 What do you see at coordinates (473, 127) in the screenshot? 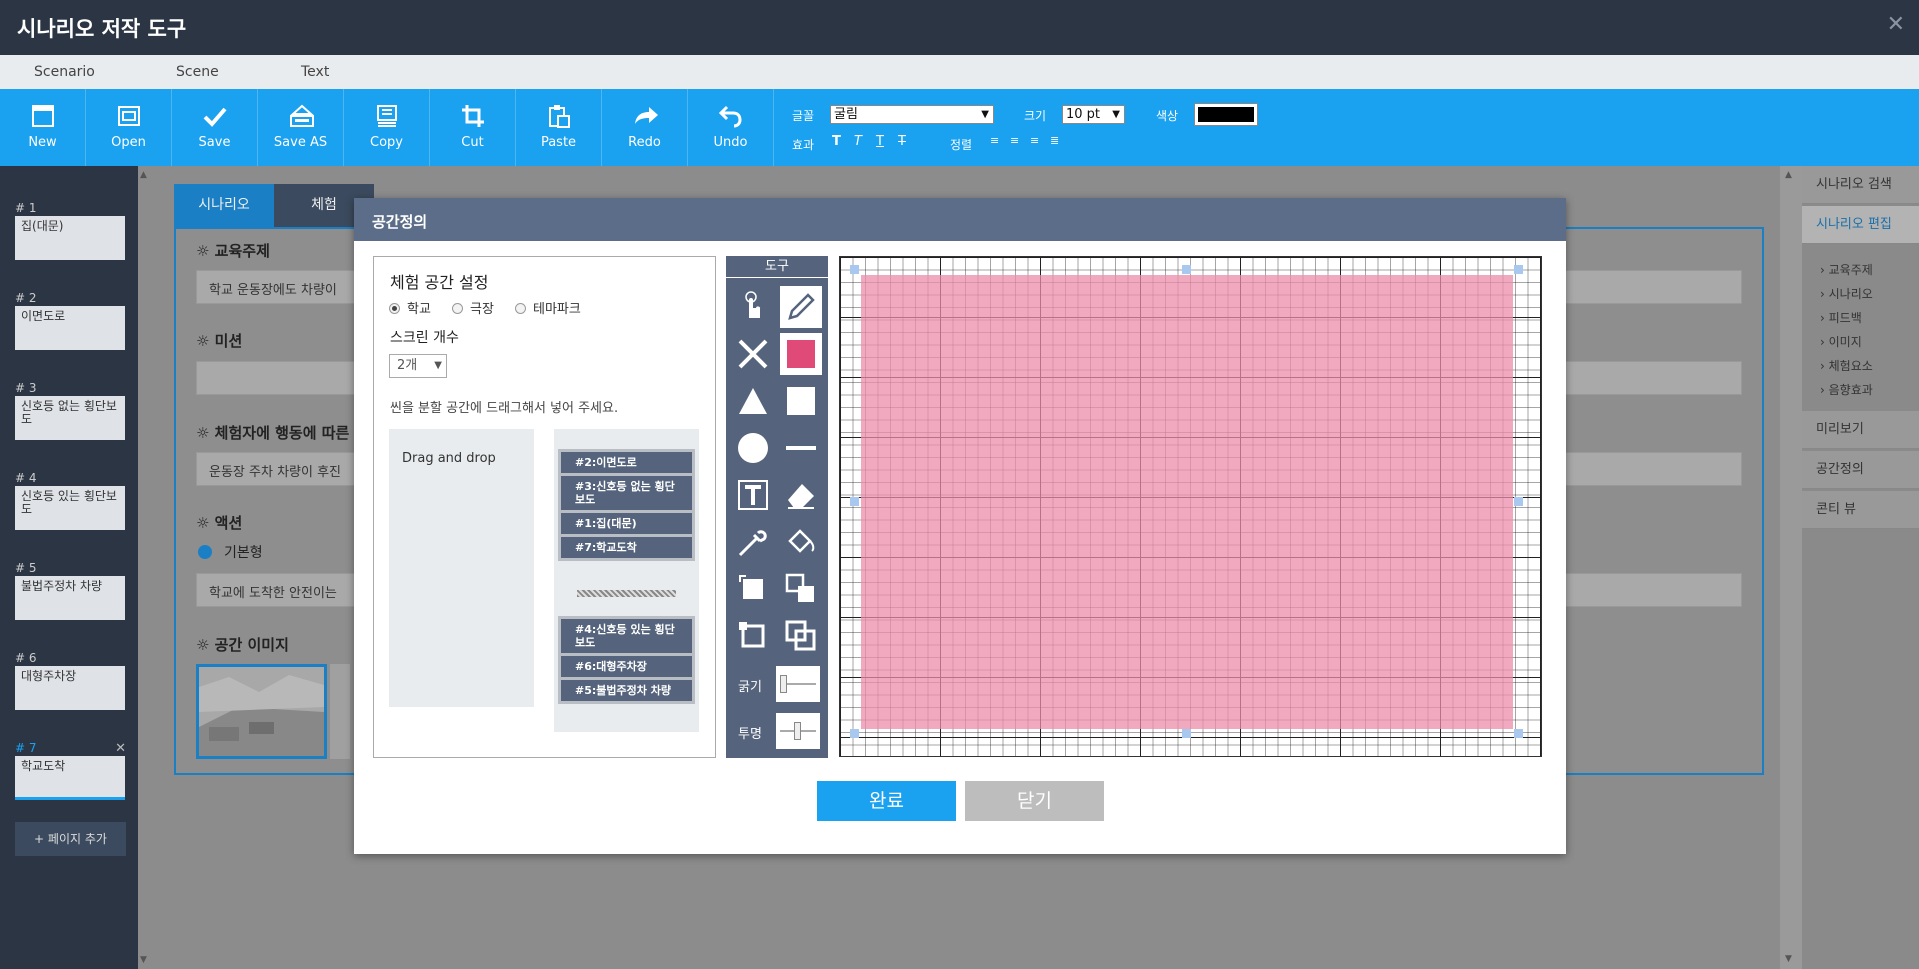
I see `cut-button: Cut` at bounding box center [473, 127].